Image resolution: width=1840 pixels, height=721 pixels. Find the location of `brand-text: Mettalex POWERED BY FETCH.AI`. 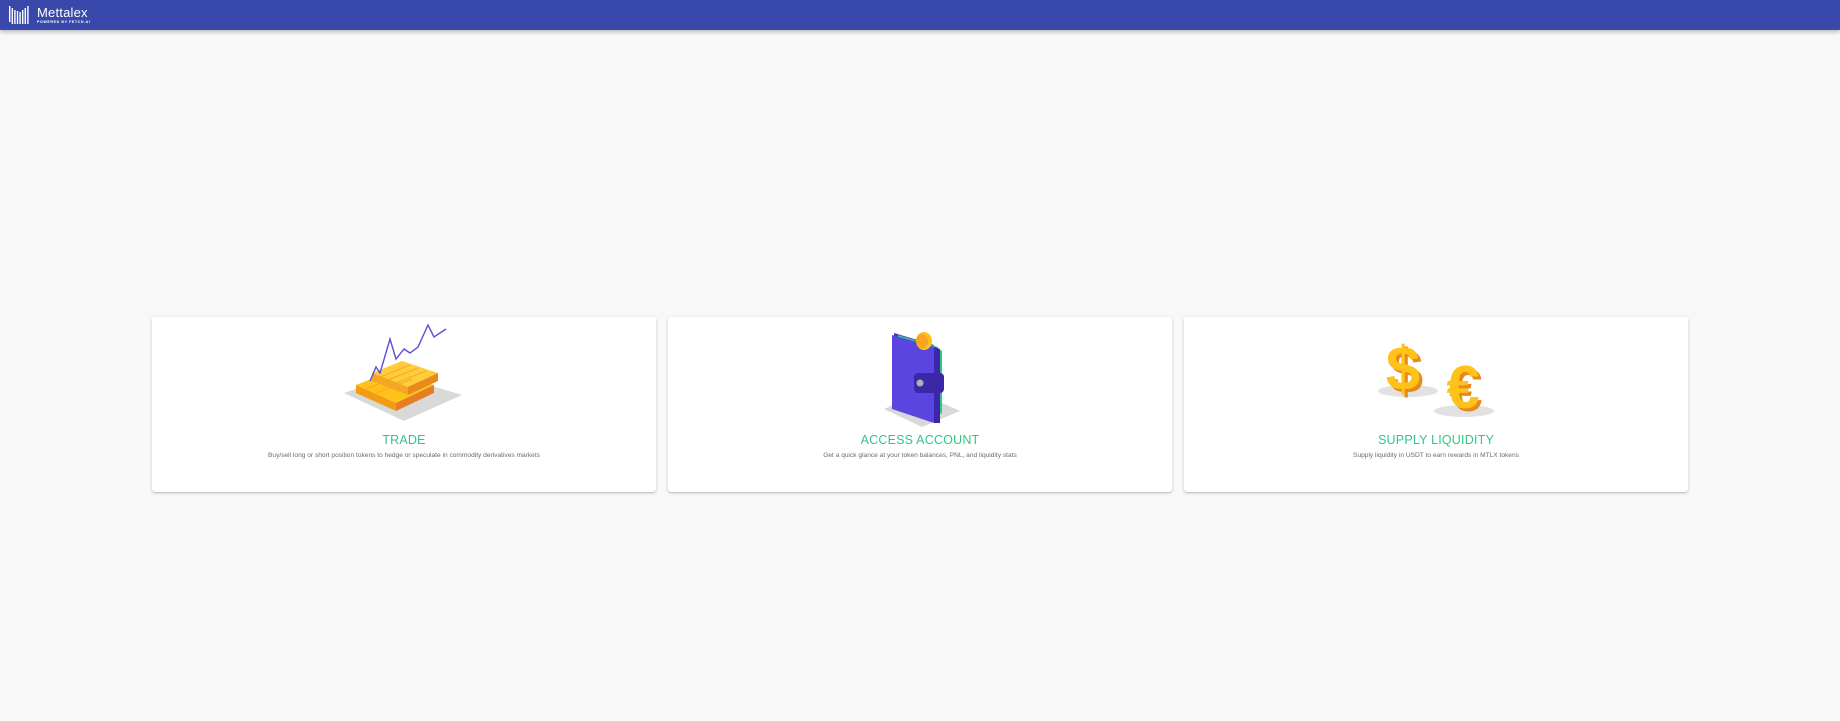

brand-text: Mettalex POWERED BY FETCH.AI is located at coordinates (63, 15).